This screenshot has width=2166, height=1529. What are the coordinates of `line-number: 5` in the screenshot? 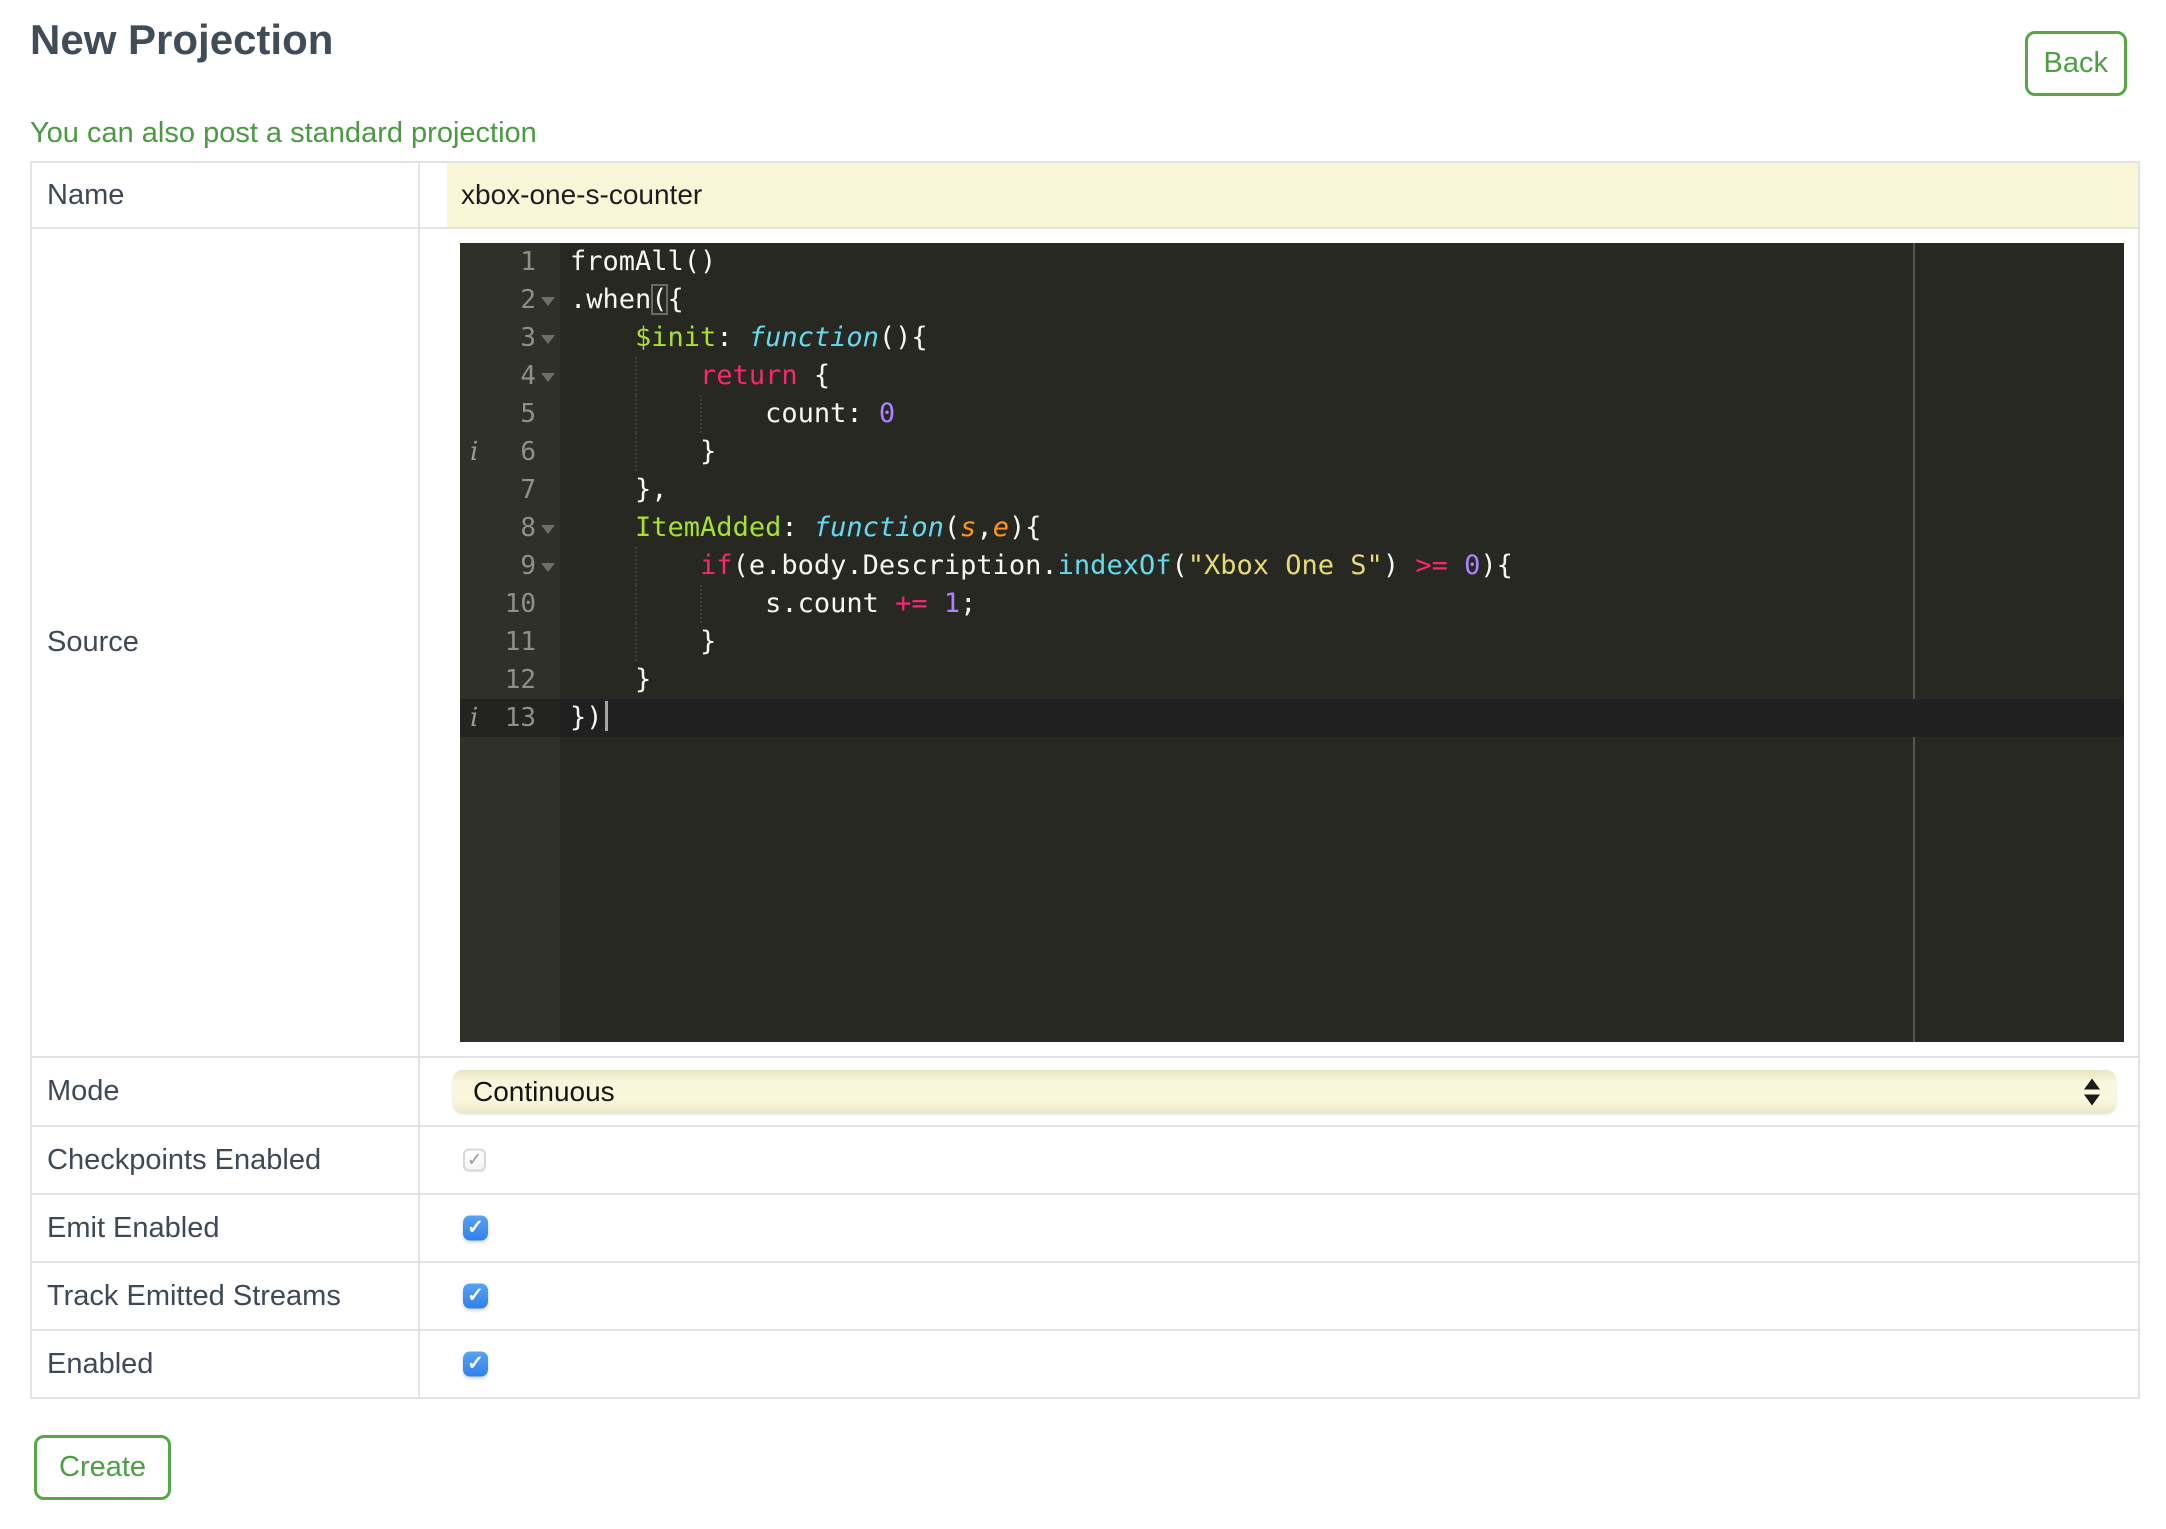 It's located at (528, 414).